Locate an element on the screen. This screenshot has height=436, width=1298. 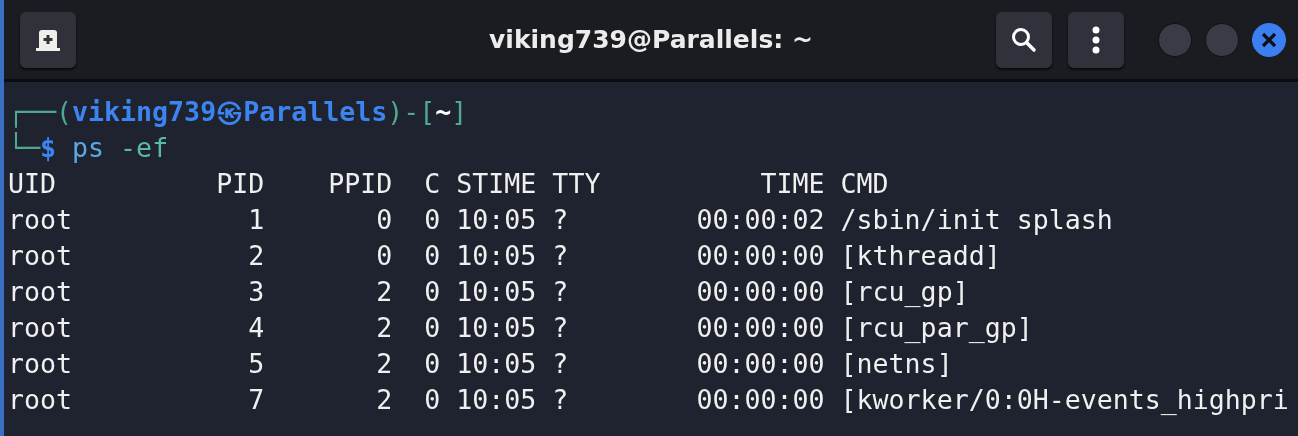
search-icon is located at coordinates (1024, 39).